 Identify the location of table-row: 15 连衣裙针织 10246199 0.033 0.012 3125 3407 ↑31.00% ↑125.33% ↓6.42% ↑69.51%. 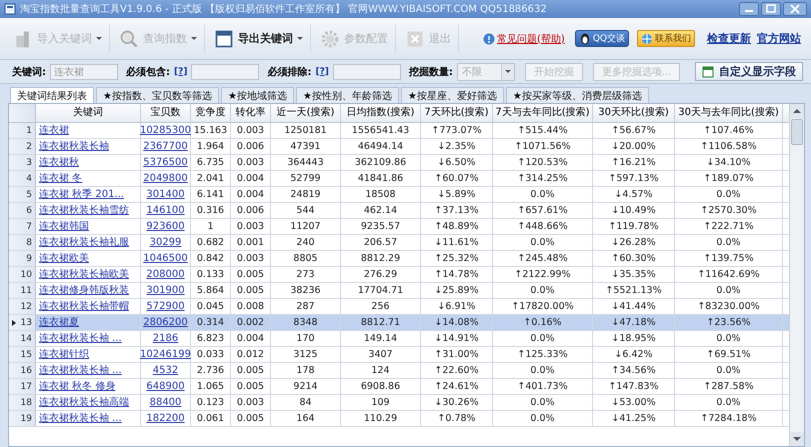
(399, 355).